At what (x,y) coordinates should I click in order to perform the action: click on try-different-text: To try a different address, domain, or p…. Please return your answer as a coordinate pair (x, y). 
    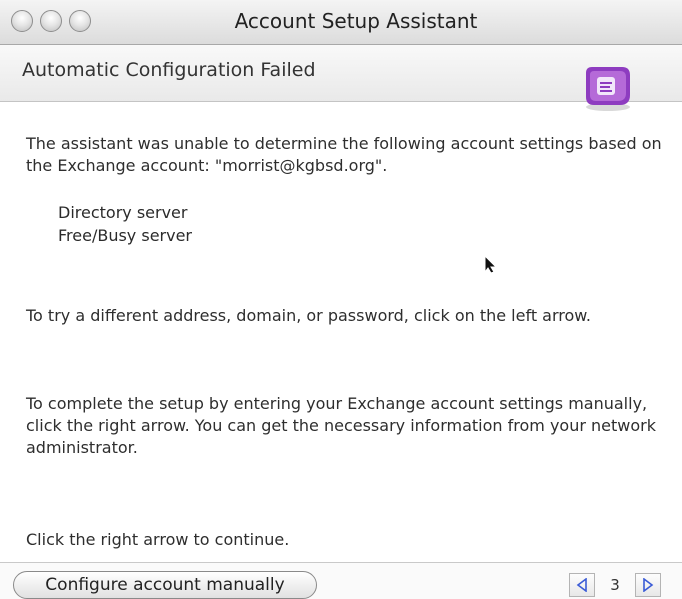
    Looking at the image, I should click on (308, 315).